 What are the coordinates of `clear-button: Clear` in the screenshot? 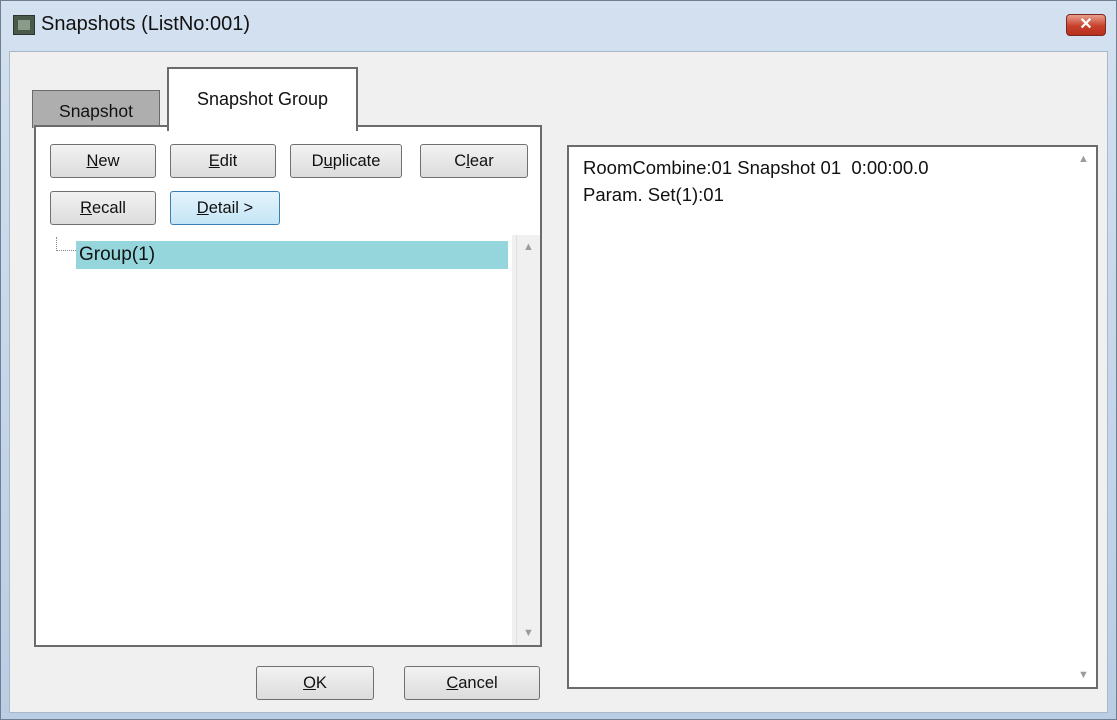 It's located at (474, 161).